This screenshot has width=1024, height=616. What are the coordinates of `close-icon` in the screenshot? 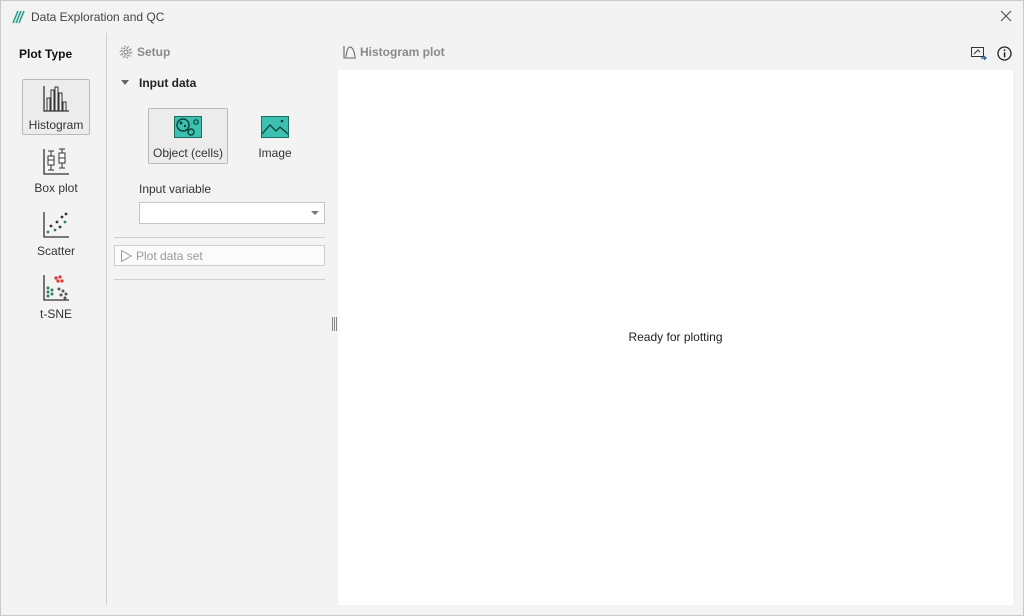 It's located at (1006, 16).